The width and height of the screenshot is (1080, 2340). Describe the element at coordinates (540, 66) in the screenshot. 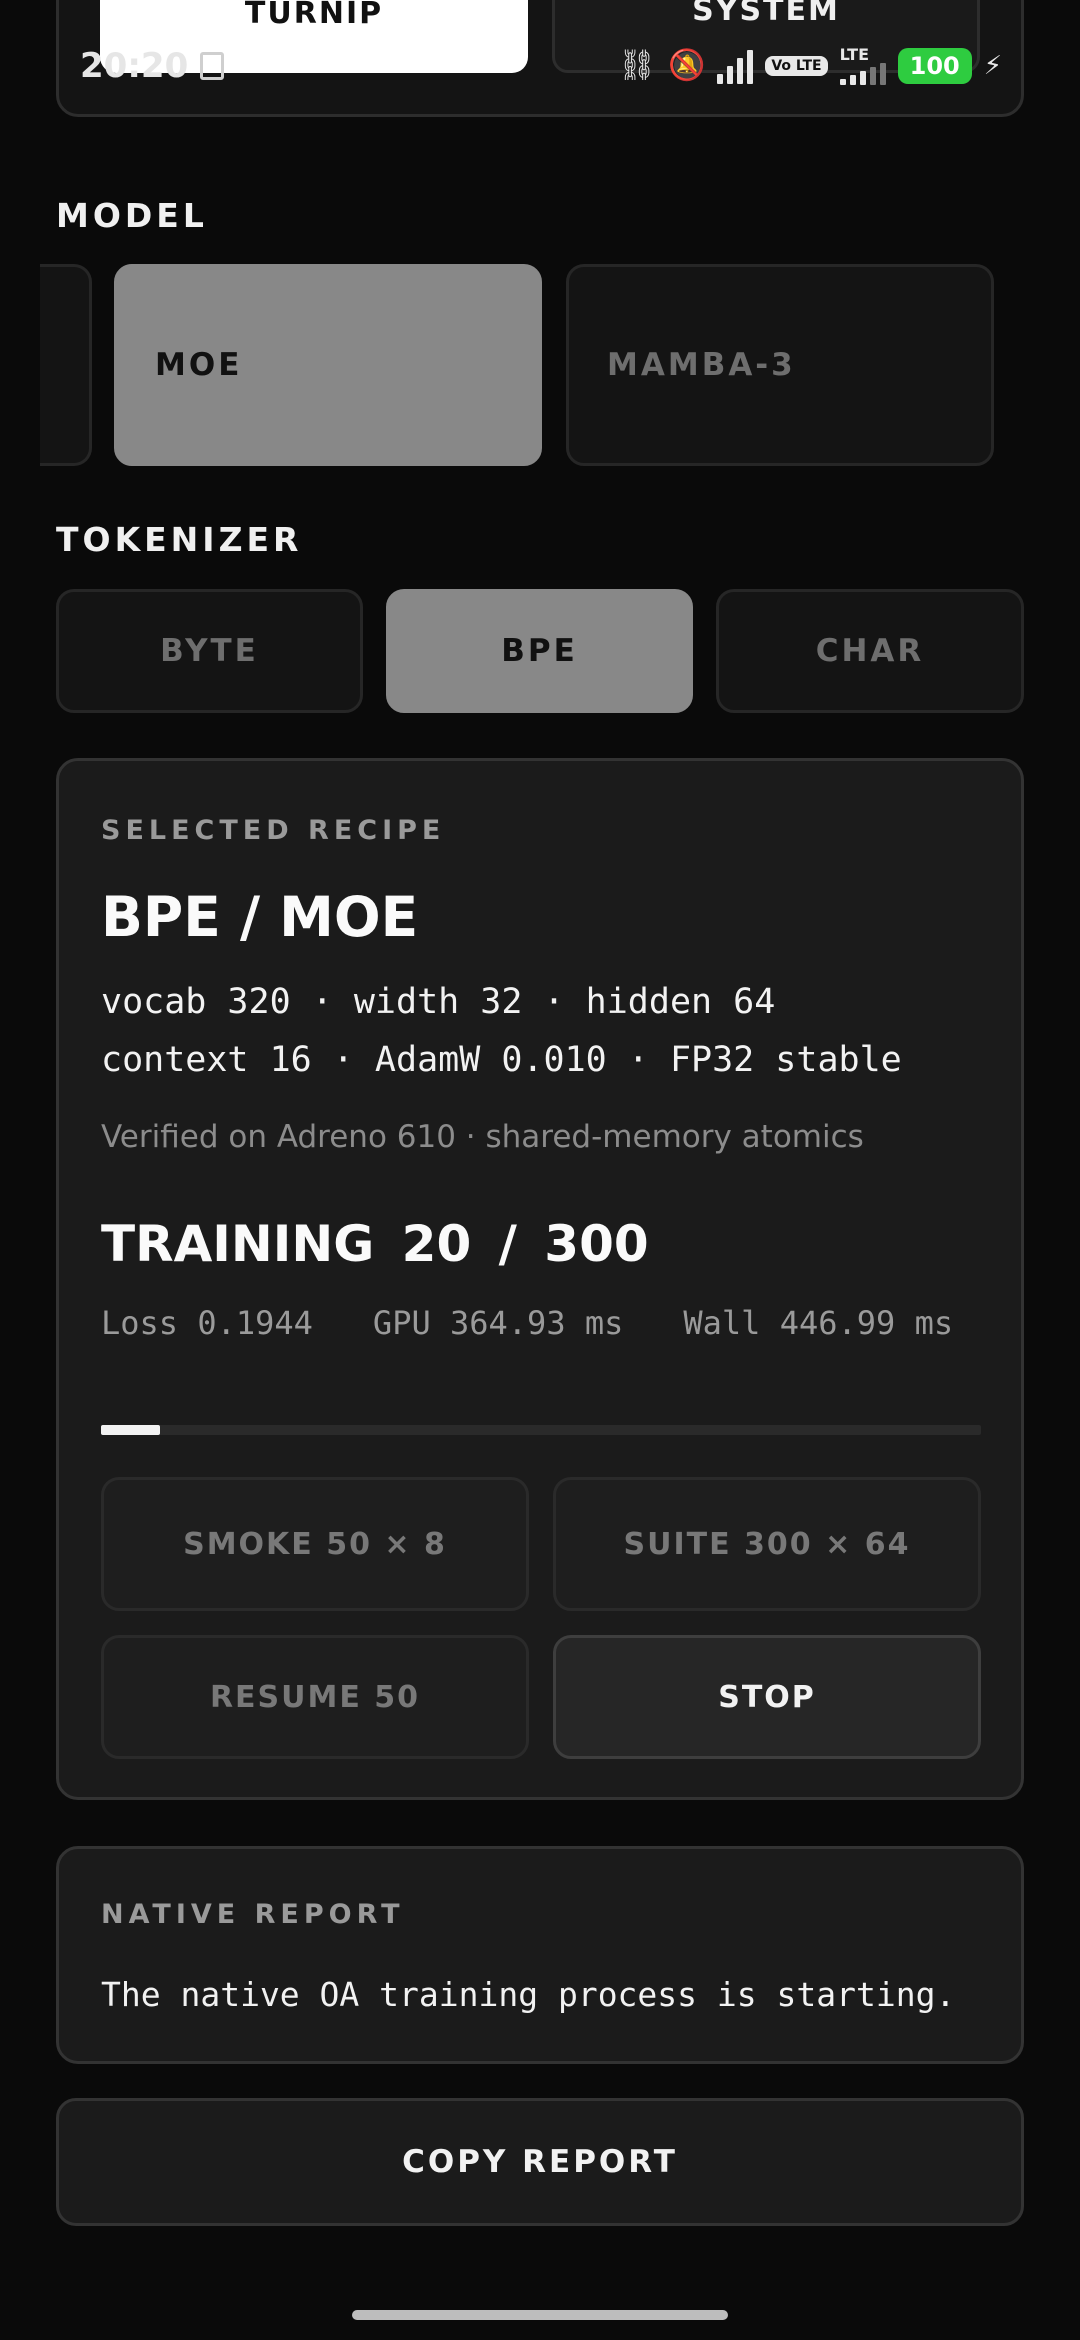

I see `status-bar: 20:20 ⛓ 🔕 Vo LTE LTE 100 ⚡` at that location.